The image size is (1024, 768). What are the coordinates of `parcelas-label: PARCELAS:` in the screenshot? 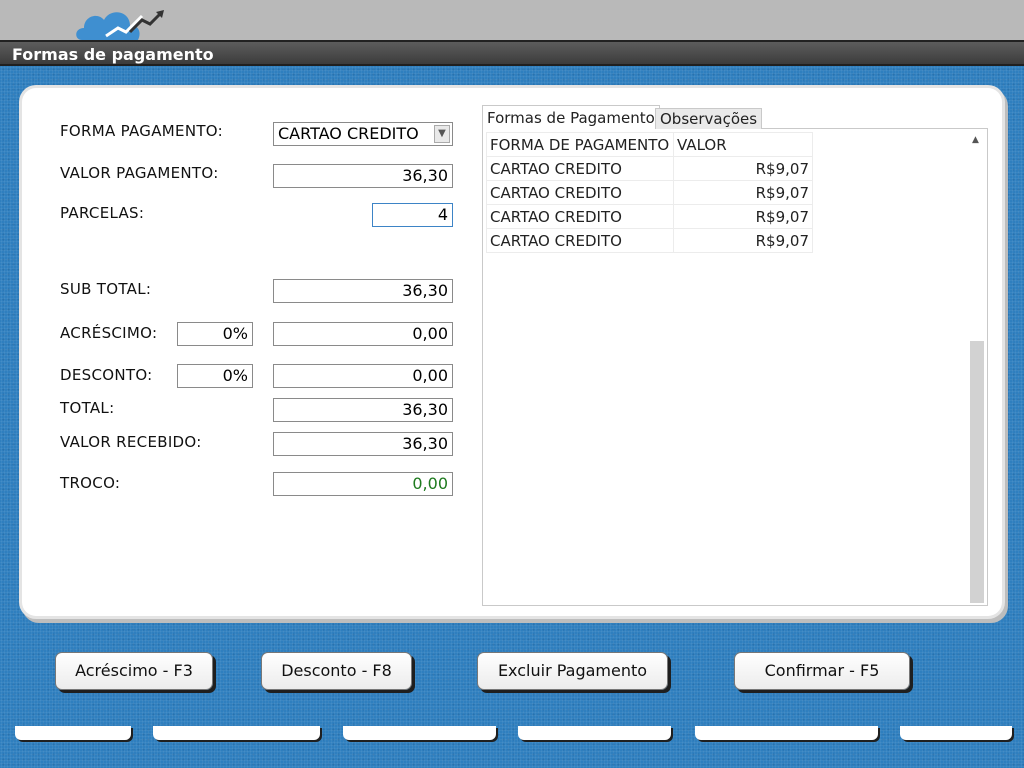 It's located at (102, 213).